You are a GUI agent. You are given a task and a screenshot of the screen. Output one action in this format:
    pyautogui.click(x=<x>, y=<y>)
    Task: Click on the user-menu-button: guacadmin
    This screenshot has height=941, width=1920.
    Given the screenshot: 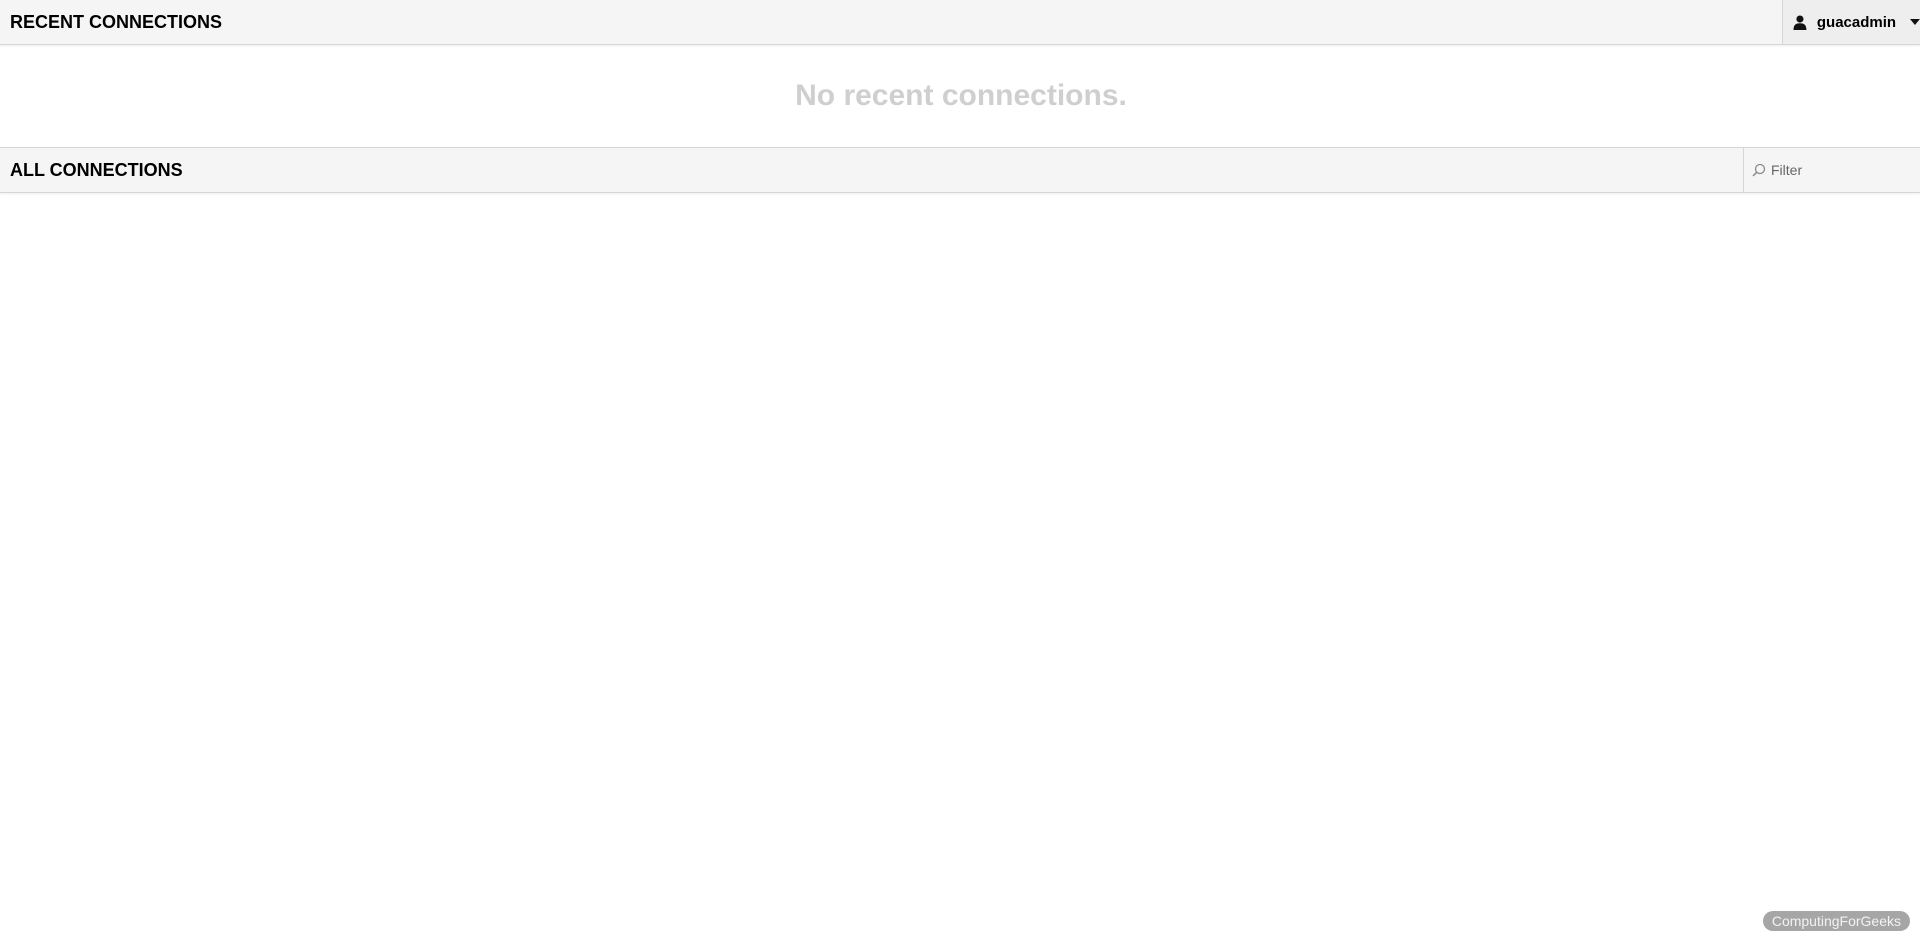 What is the action you would take?
    pyautogui.click(x=1851, y=22)
    